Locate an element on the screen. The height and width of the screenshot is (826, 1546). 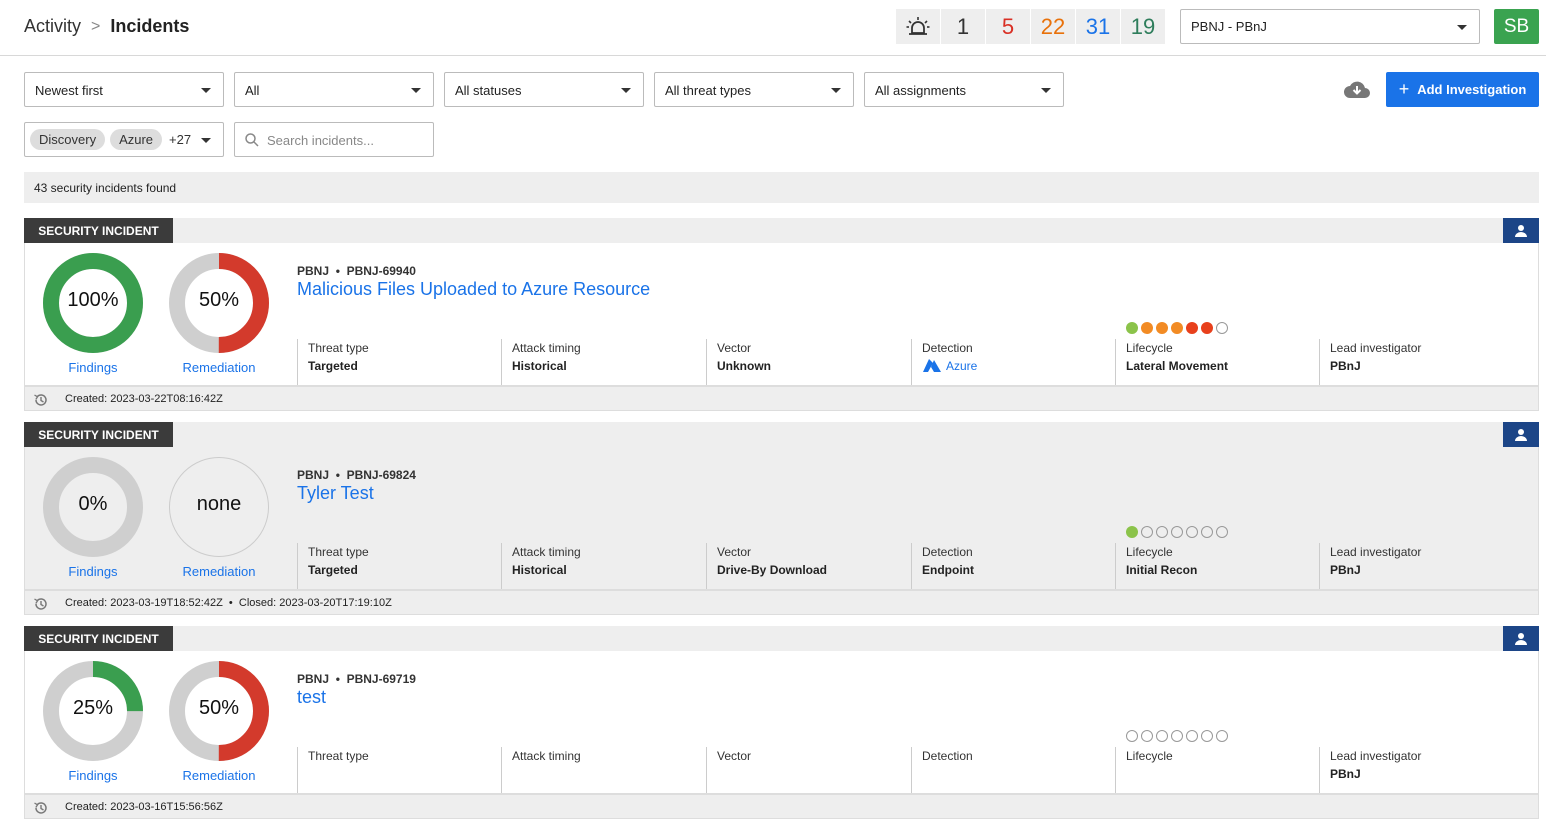
counter-3: 22 is located at coordinates (1053, 26).